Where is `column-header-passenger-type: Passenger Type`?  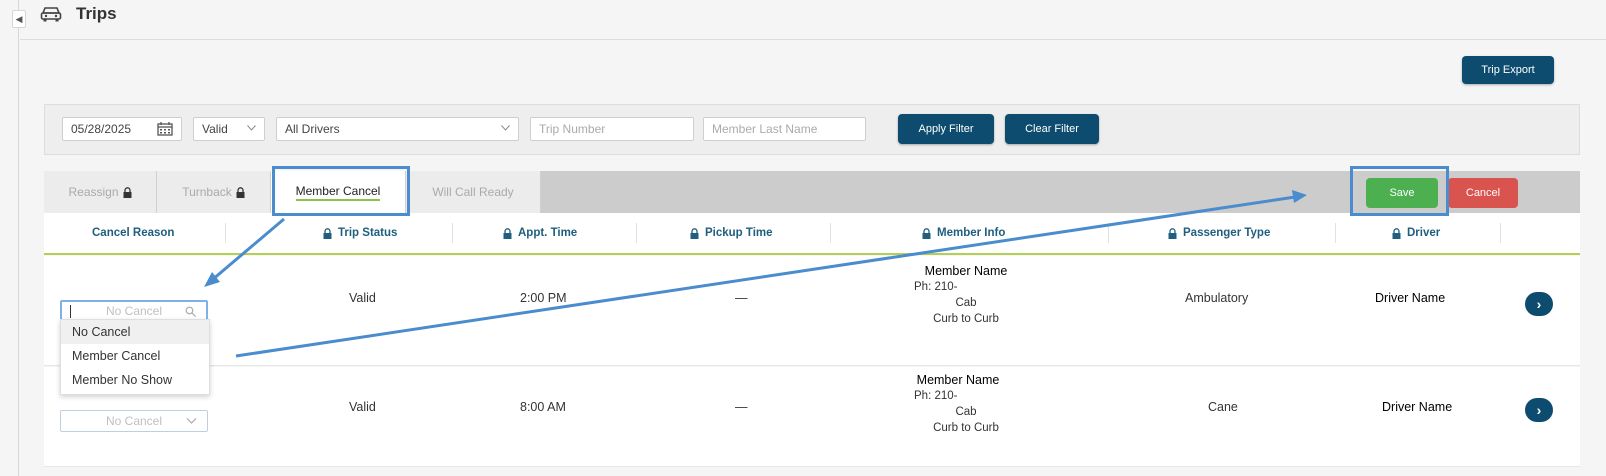
column-header-passenger-type: Passenger Type is located at coordinates (1219, 233).